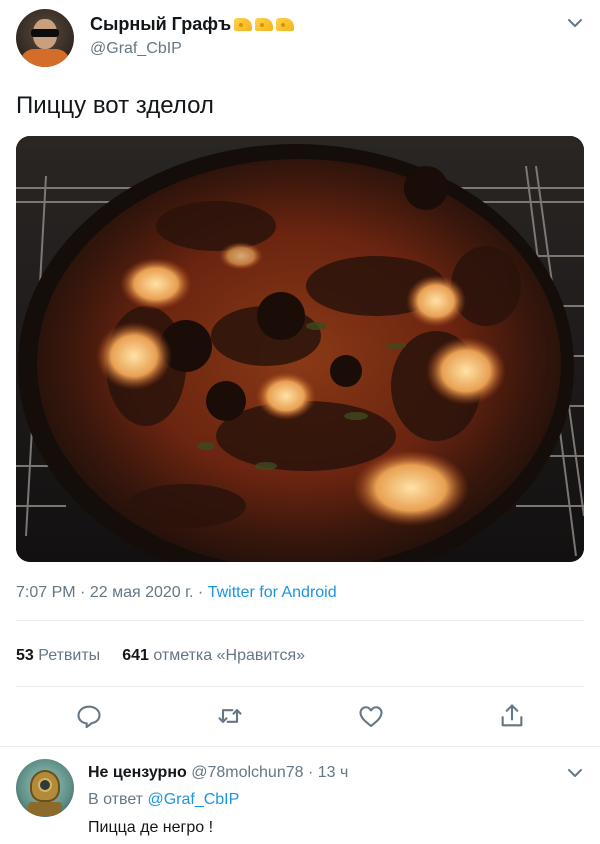 The width and height of the screenshot is (600, 844). I want to click on reply-handle: @78molchun78, so click(247, 772).